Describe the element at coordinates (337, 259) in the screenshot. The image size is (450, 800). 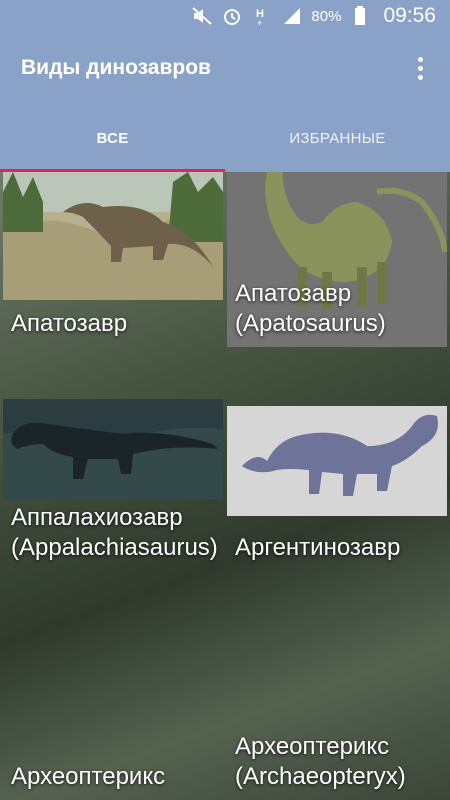
I see `dinosaur-card: Апатозавр (Apatosaurus)` at that location.